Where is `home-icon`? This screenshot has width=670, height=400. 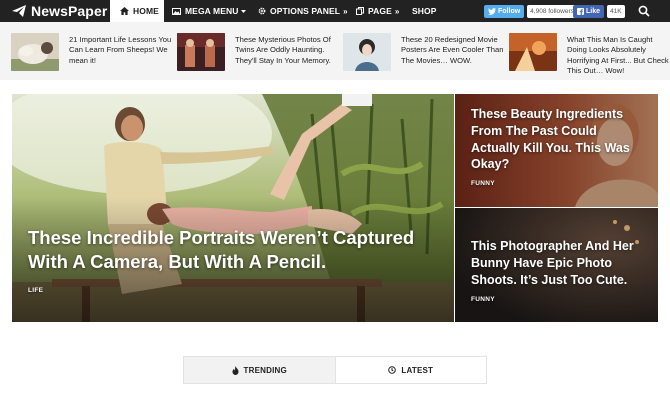
home-icon is located at coordinates (124, 11).